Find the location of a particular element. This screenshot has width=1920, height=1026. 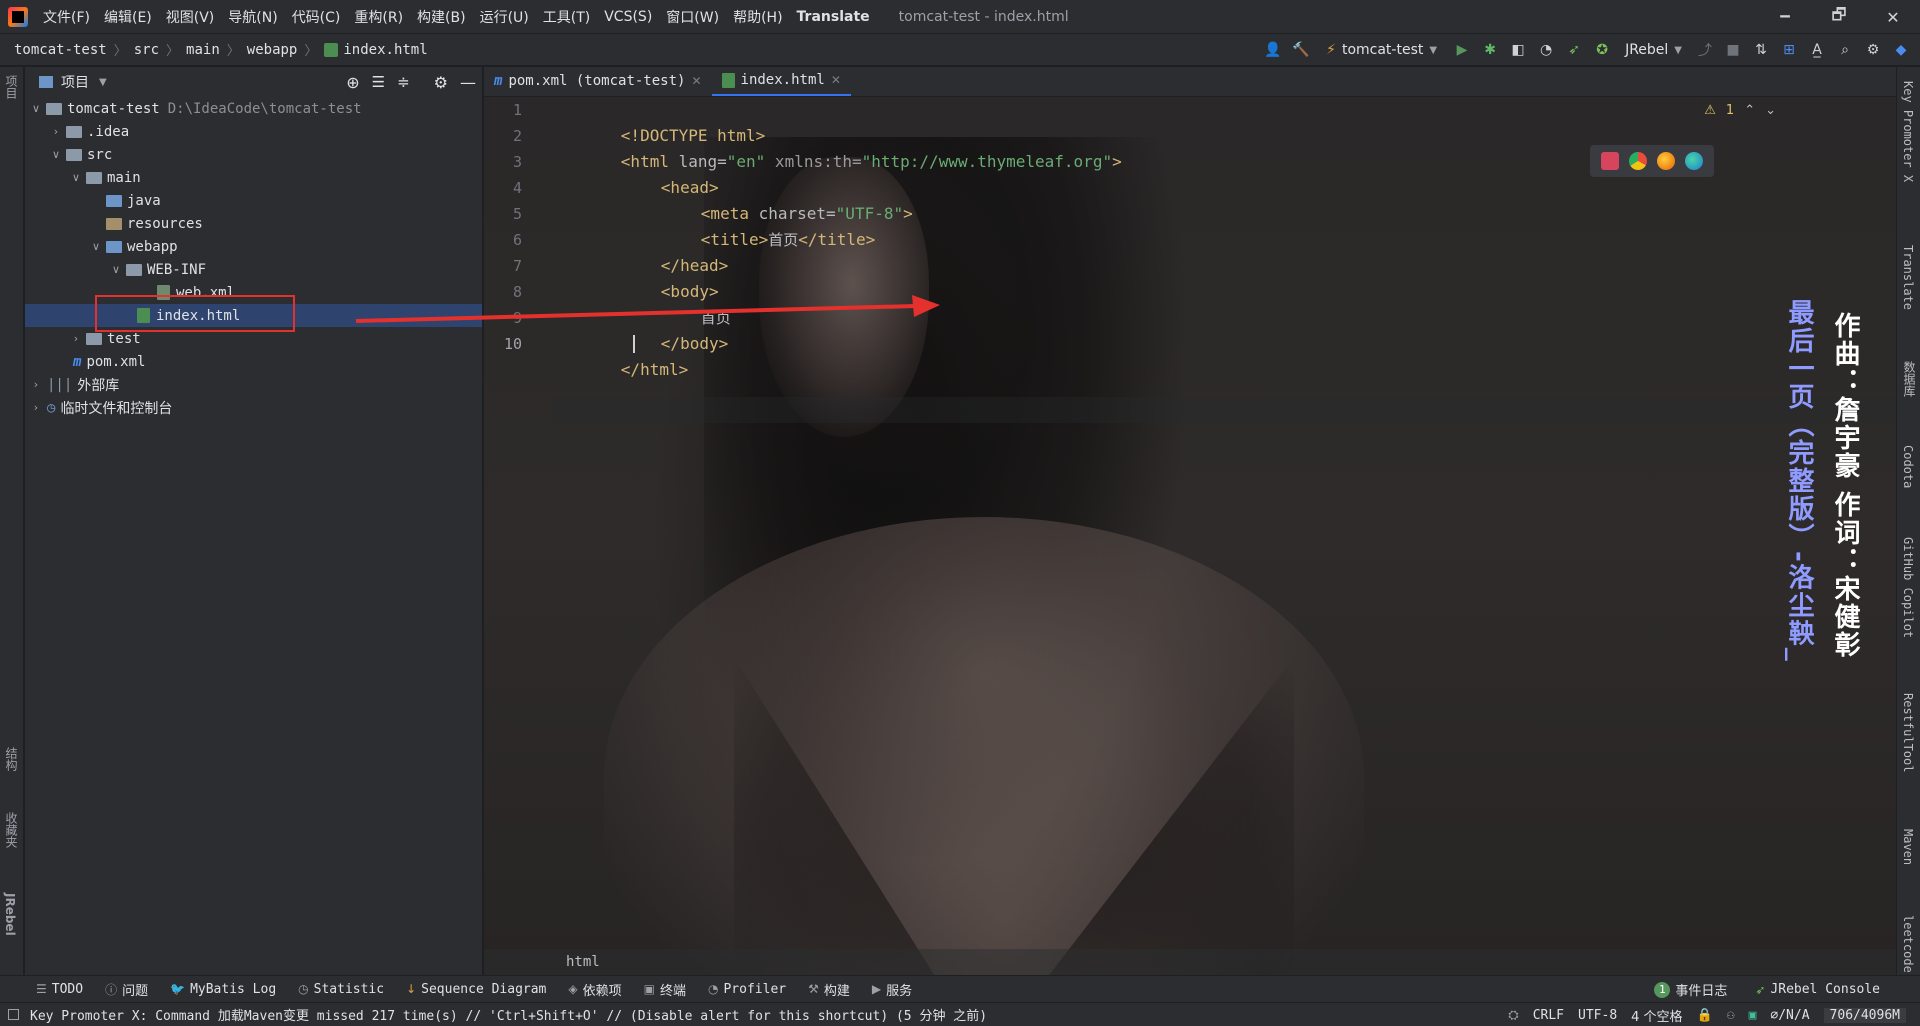

code-line-4: <meta charset="UTF-8"> is located at coordinates (778, 199).